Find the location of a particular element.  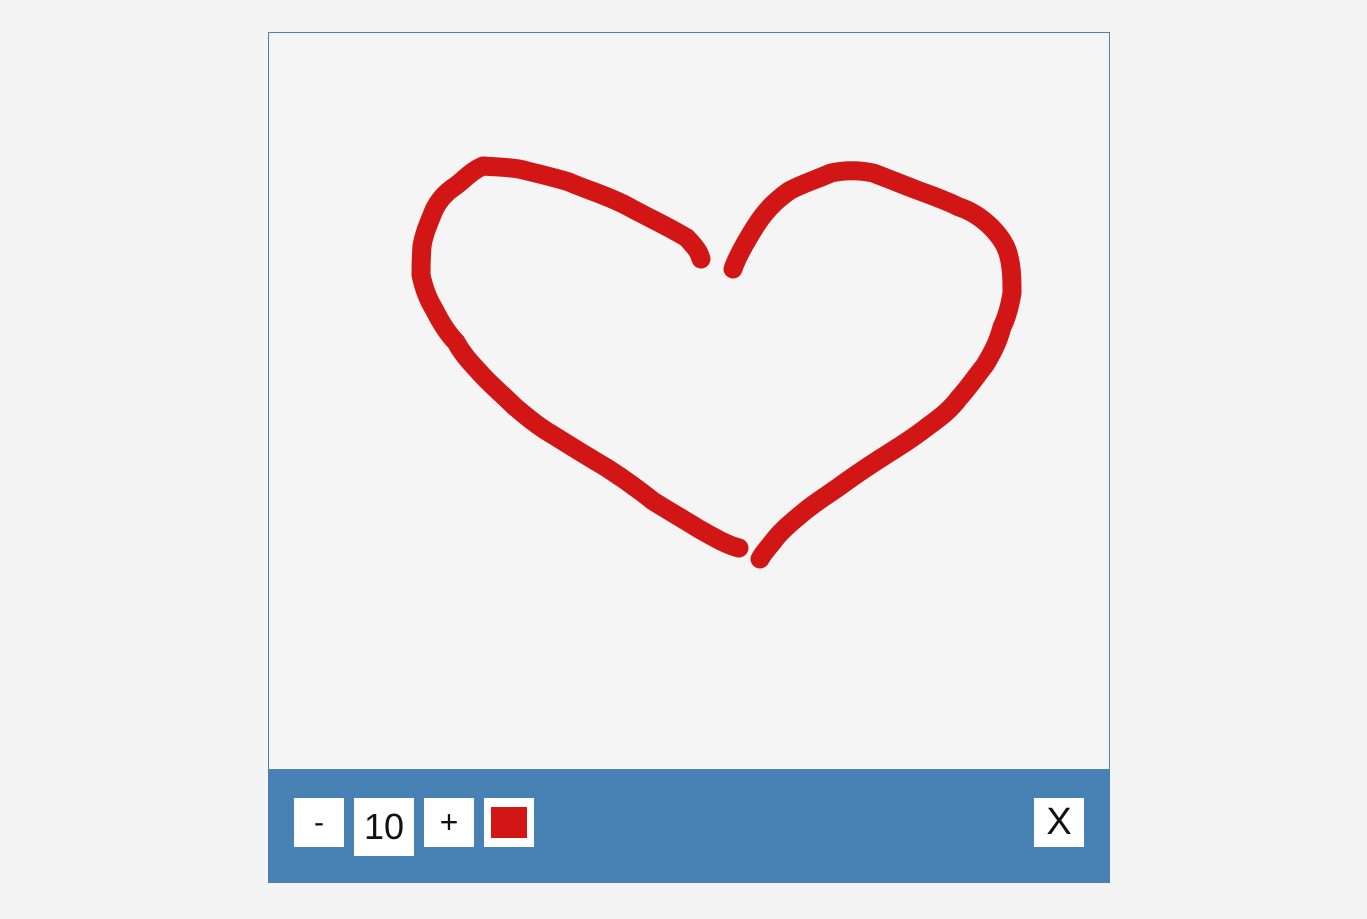

heart-left-stroke is located at coordinates (580, 357).